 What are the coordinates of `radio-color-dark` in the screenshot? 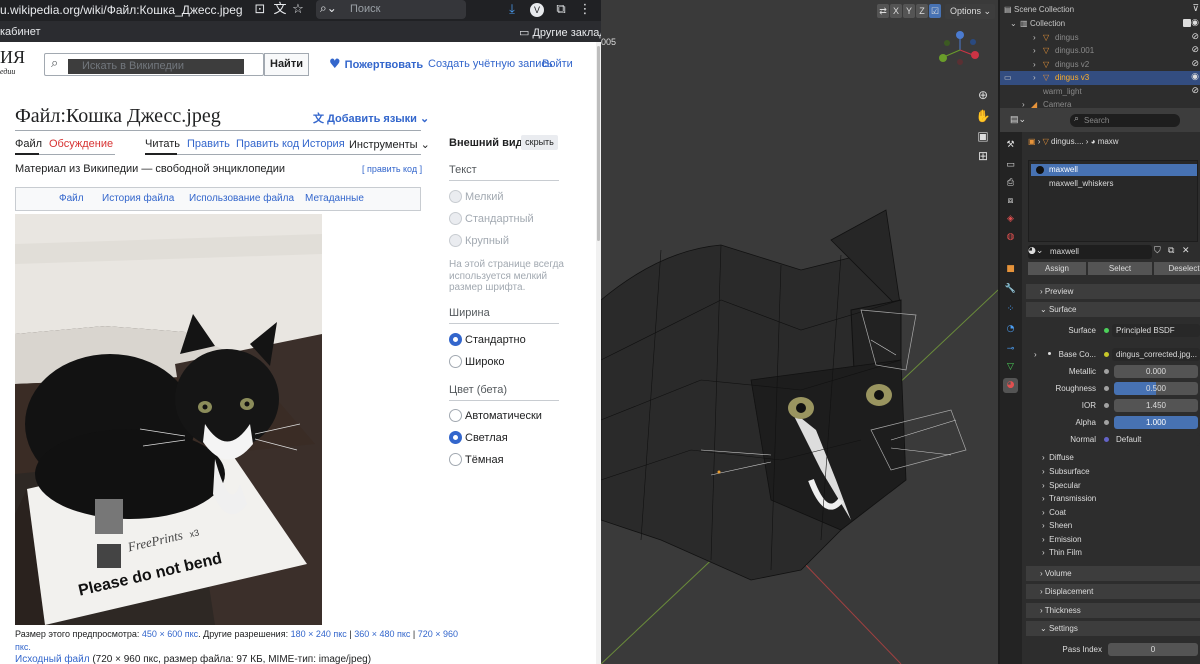 It's located at (455, 459).